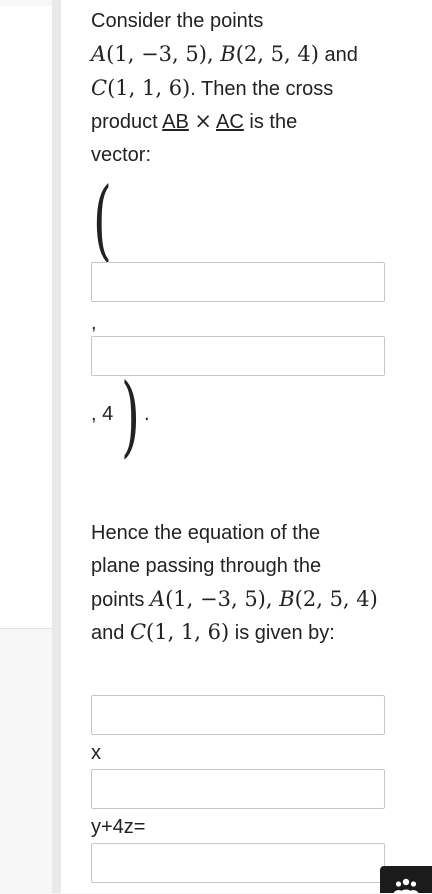 The width and height of the screenshot is (432, 894). Describe the element at coordinates (94, 323) in the screenshot. I see `vector-comma-1: ,` at that location.